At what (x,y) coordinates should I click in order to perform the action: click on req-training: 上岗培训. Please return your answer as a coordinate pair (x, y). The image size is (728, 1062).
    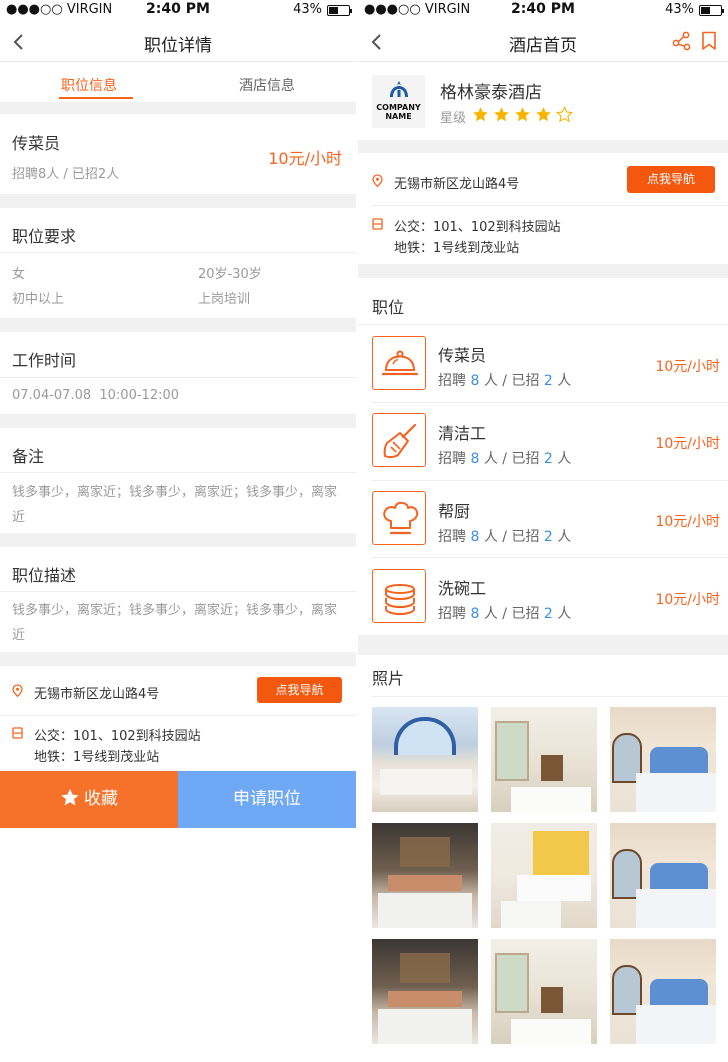
    Looking at the image, I should click on (224, 299).